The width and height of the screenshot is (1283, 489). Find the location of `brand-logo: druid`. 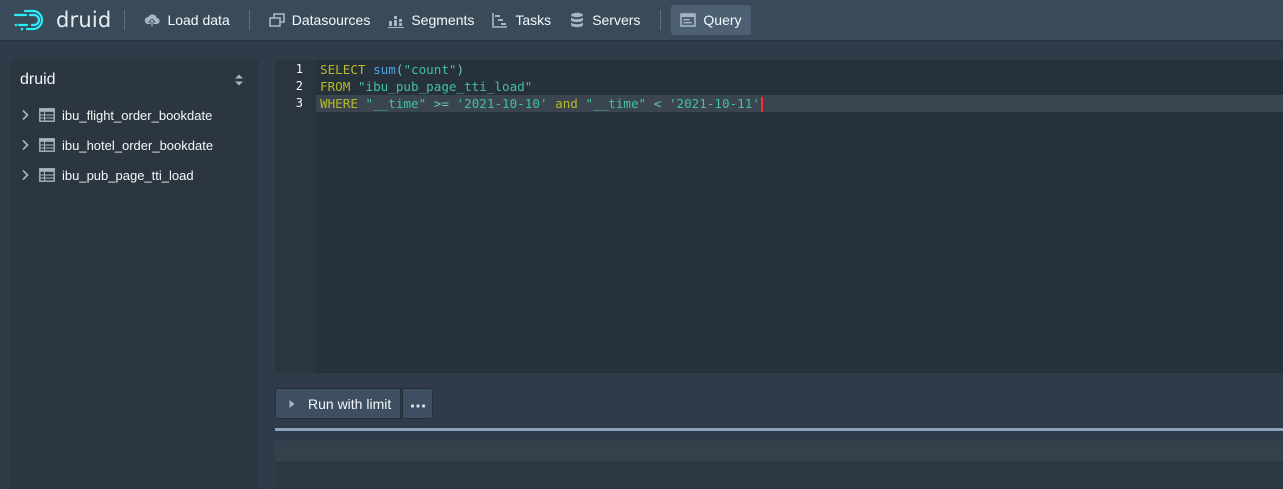

brand-logo: druid is located at coordinates (62, 20).